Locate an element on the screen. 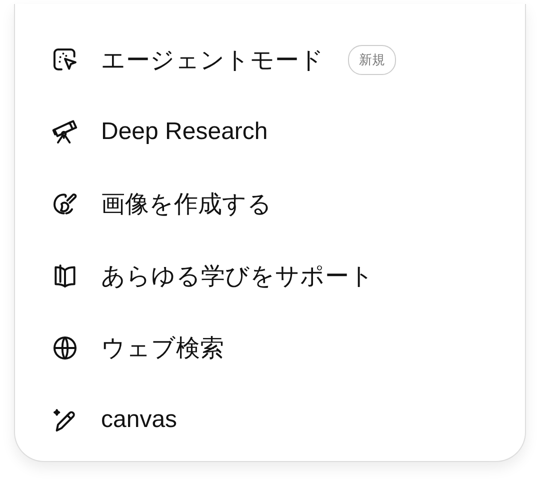  telescope-icon is located at coordinates (65, 132).